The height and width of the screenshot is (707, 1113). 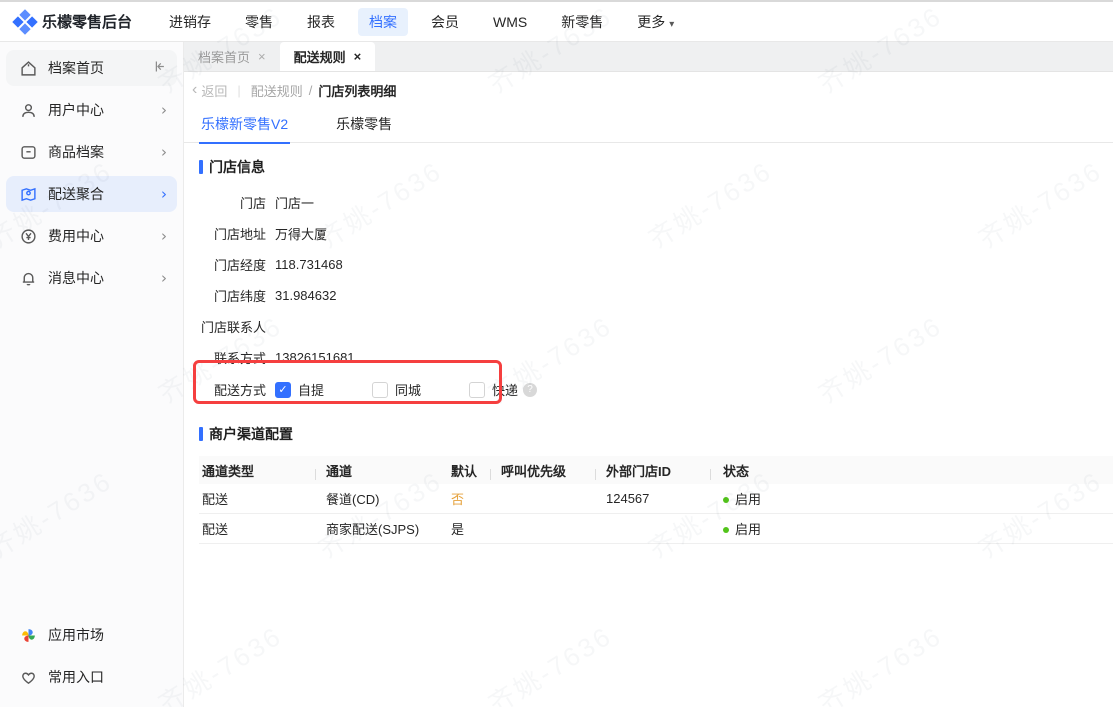 What do you see at coordinates (190, 22) in the screenshot?
I see `nav-item-purchase: 进销存` at bounding box center [190, 22].